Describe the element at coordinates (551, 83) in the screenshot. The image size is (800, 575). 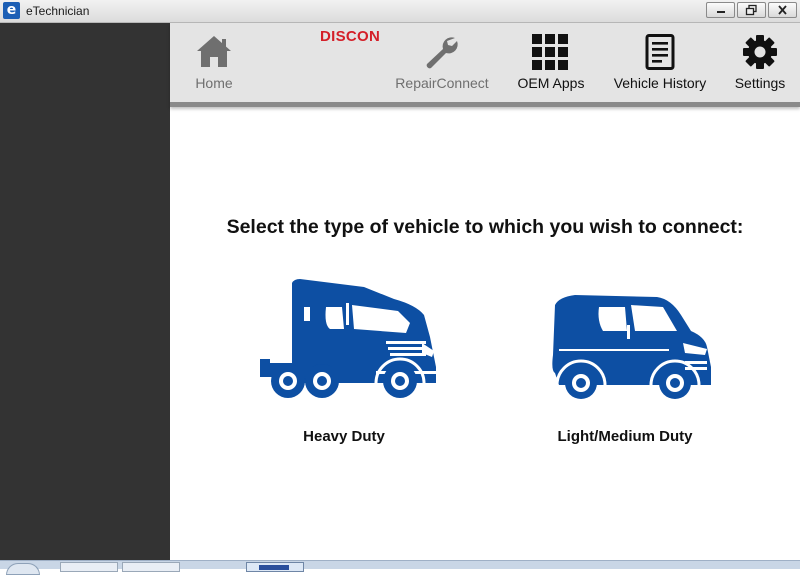
I see `nav-oem-apps-label: OEM Apps` at that location.